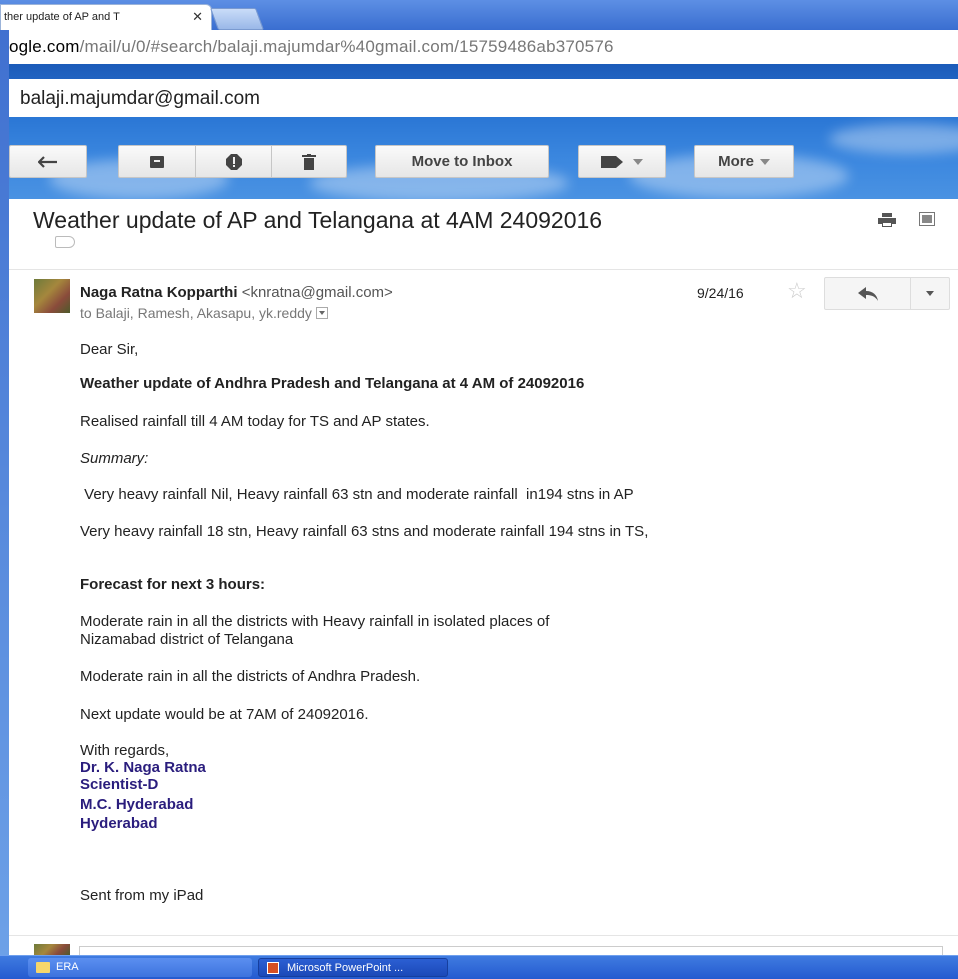  I want to click on tab-close-icon: ✕, so click(197, 17).